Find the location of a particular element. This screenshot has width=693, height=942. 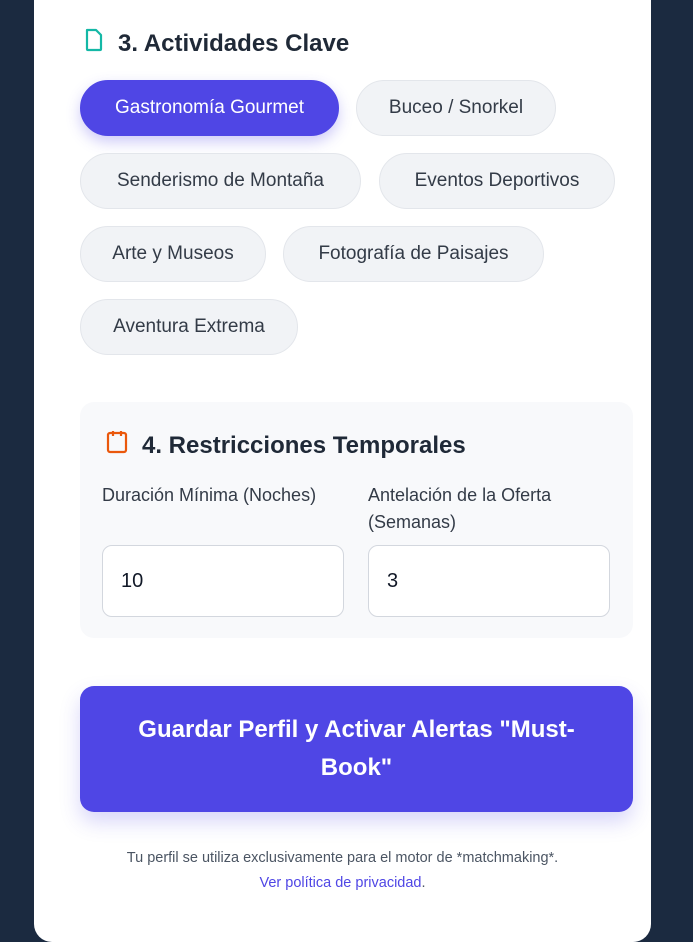

chip-label: Senderismo de Montaña is located at coordinates (220, 180).